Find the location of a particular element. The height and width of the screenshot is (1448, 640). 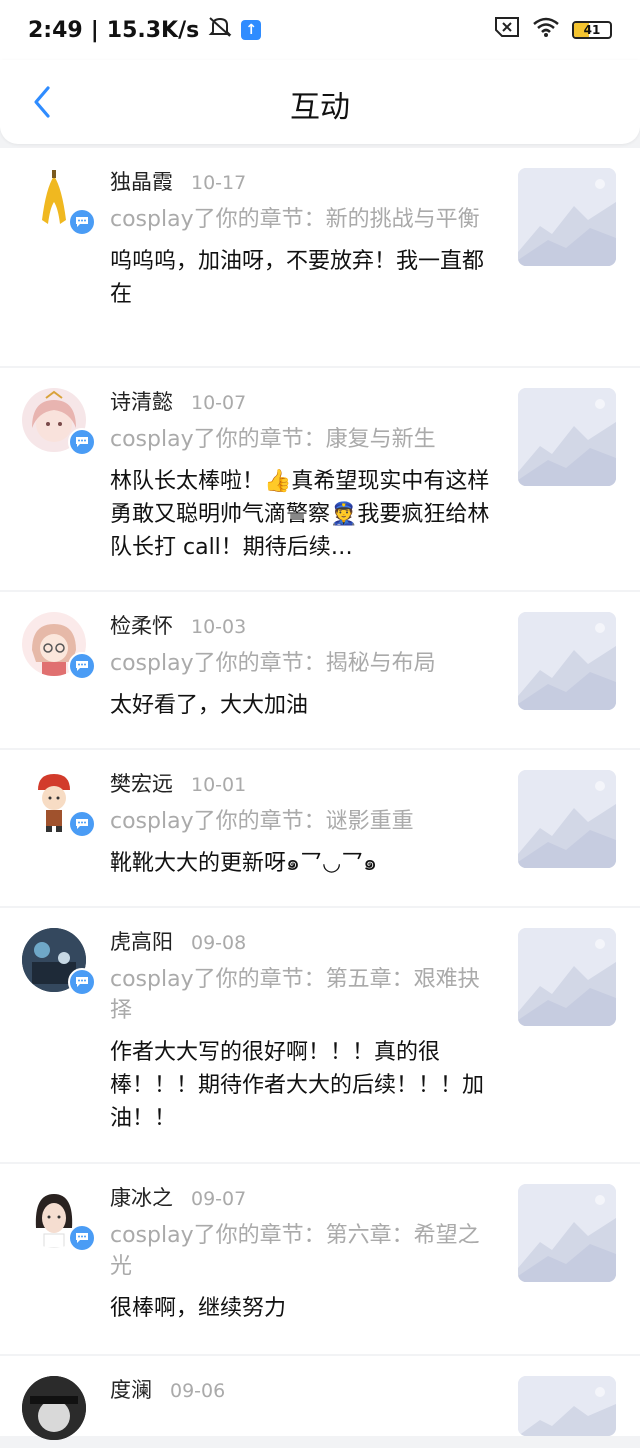

chapter-reference: cosplay了你的章节：揭秘与布局 is located at coordinates (300, 663).